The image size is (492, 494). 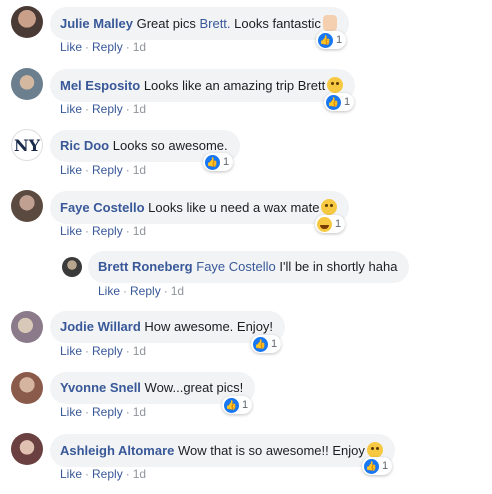 What do you see at coordinates (100, 85) in the screenshot?
I see `comment-author: Mel Esposito` at bounding box center [100, 85].